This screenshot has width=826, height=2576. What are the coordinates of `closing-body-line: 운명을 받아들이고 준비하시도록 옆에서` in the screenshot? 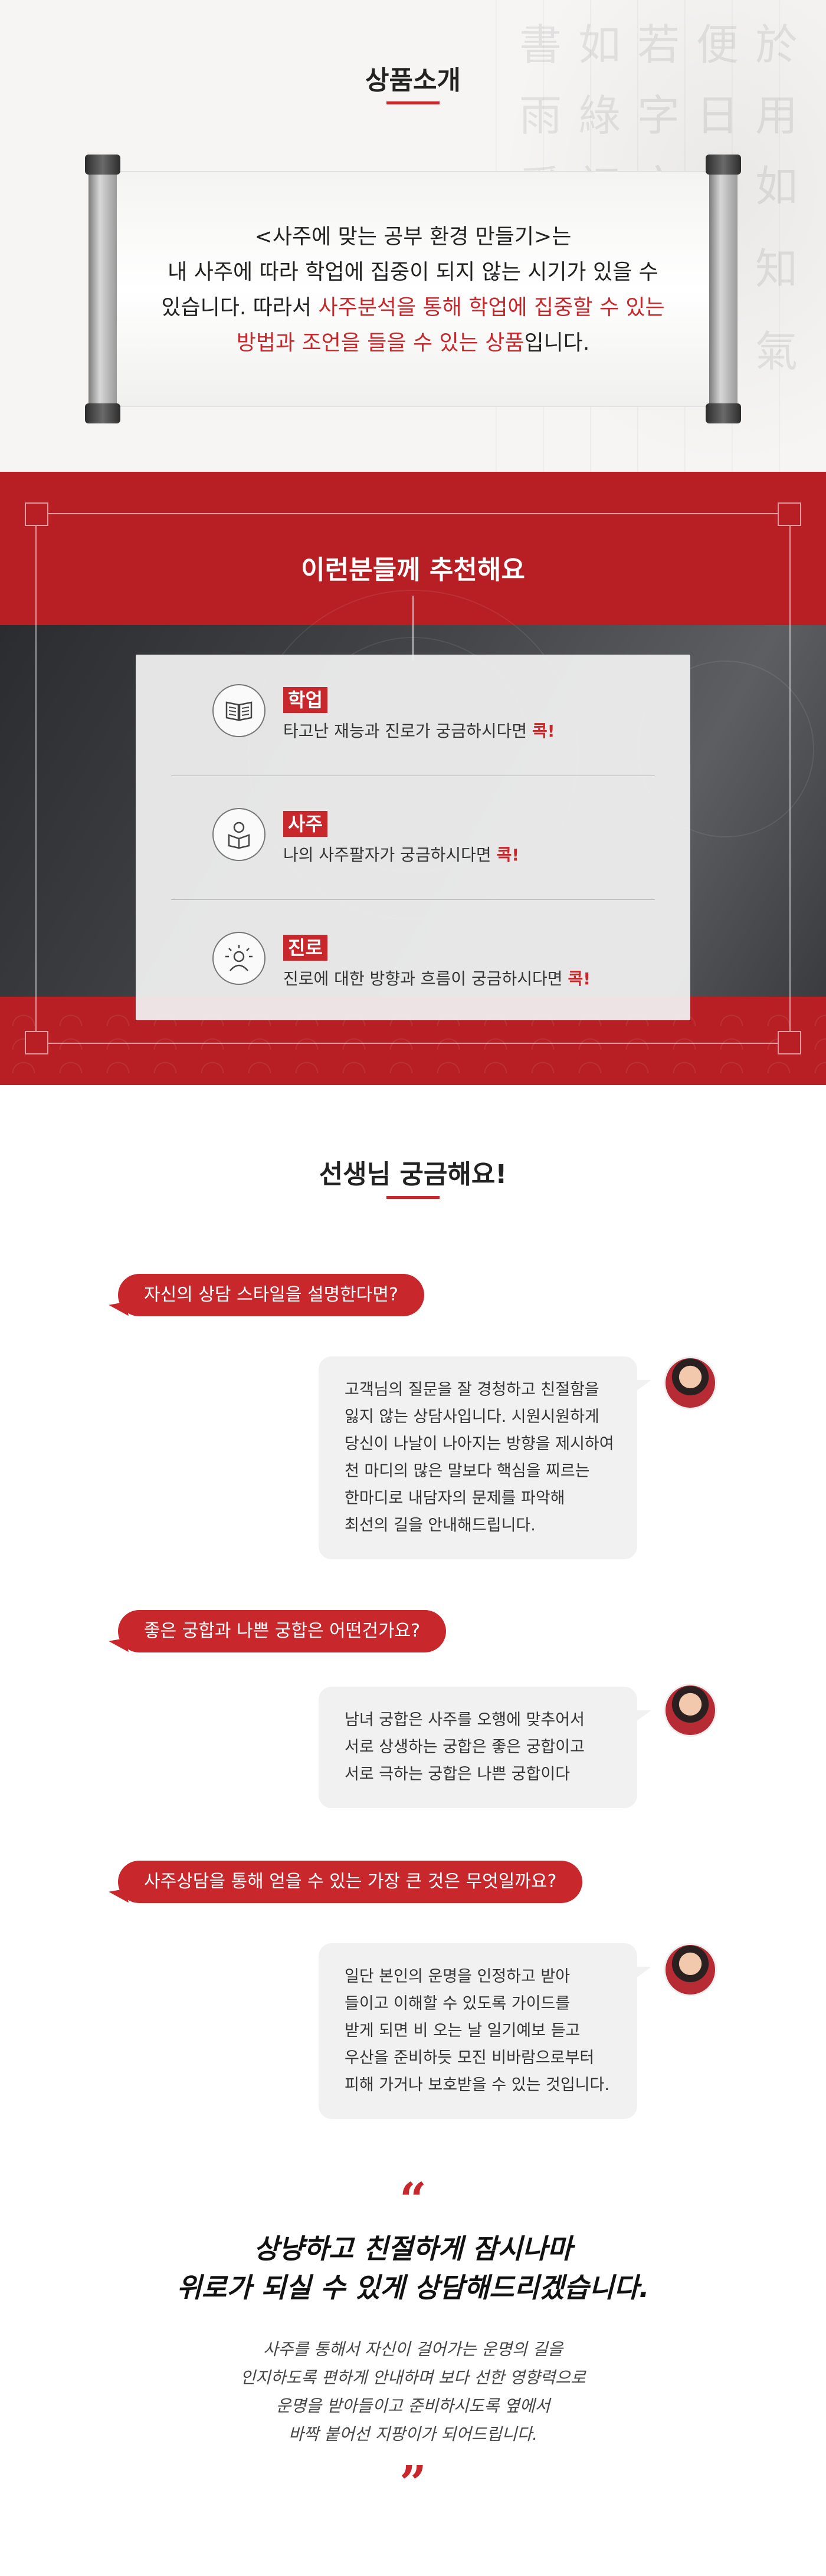 It's located at (413, 2406).